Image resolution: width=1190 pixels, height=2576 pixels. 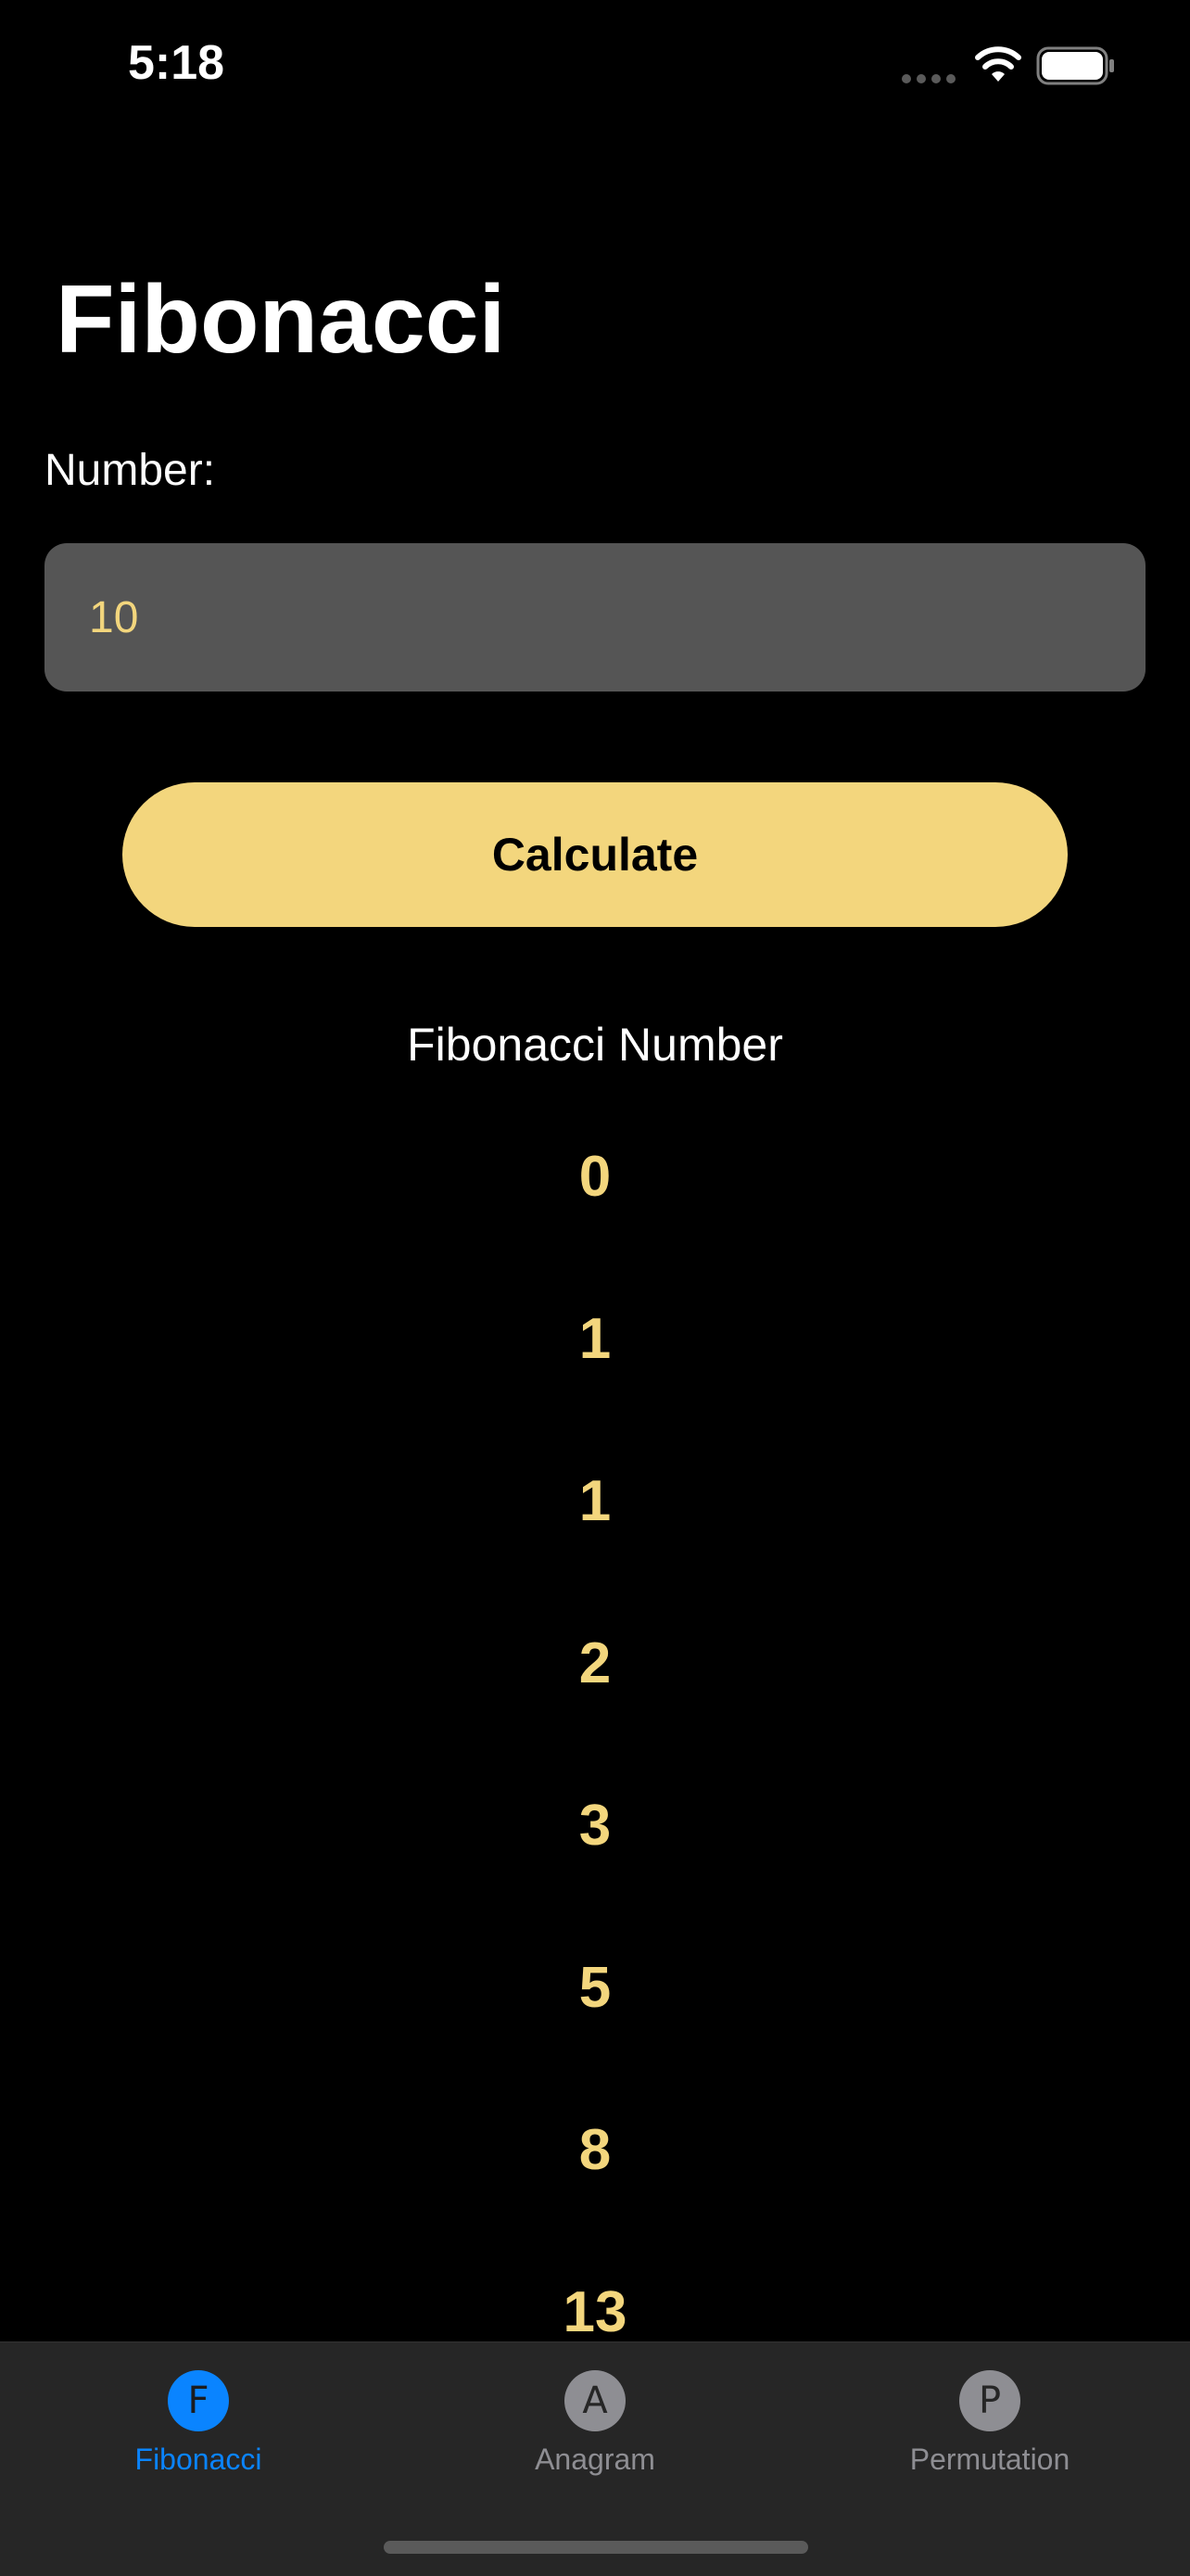 What do you see at coordinates (595, 69) in the screenshot?
I see `status-bar: 5:18` at bounding box center [595, 69].